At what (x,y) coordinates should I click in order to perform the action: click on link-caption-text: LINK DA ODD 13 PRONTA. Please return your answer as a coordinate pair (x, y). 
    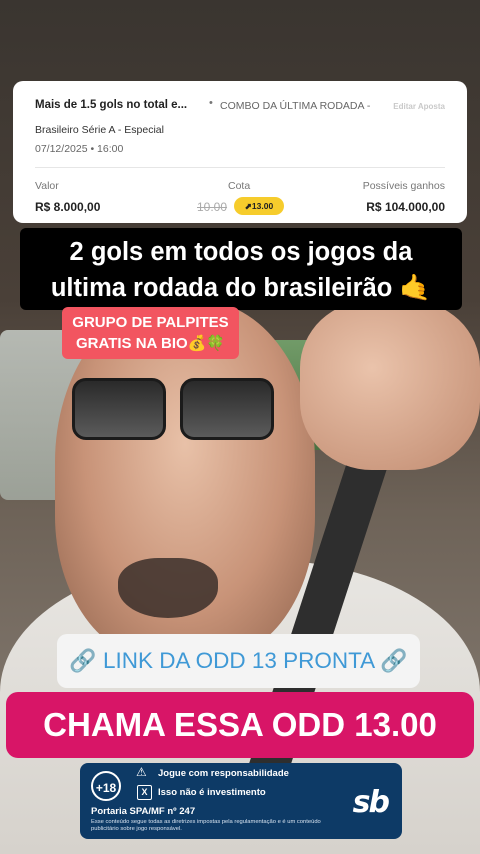
    Looking at the image, I should click on (238, 660).